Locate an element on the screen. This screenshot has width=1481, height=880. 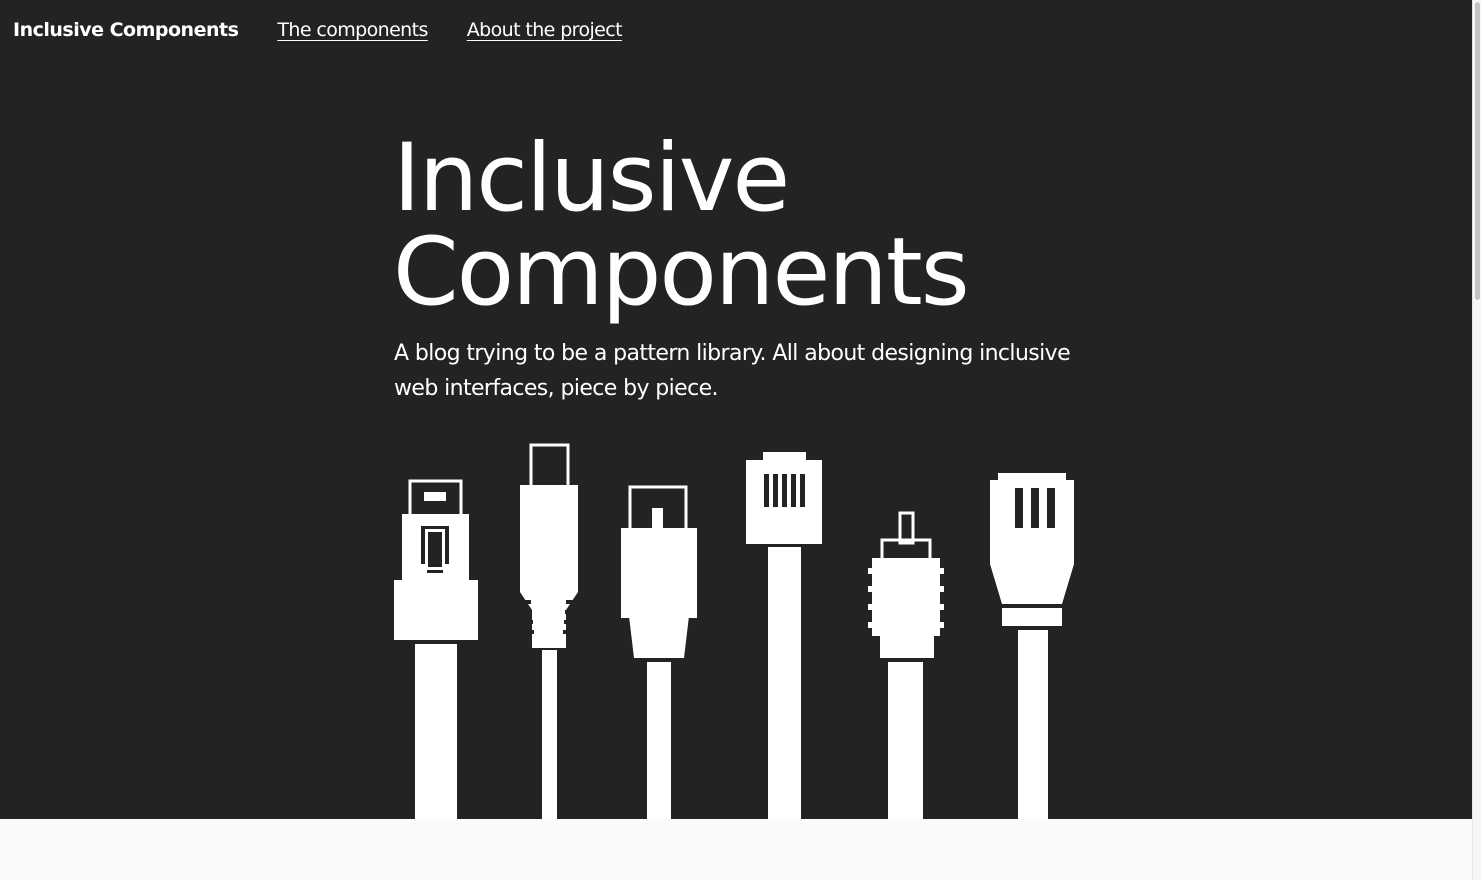
scrollbar-thumb is located at coordinates (1477, 151).